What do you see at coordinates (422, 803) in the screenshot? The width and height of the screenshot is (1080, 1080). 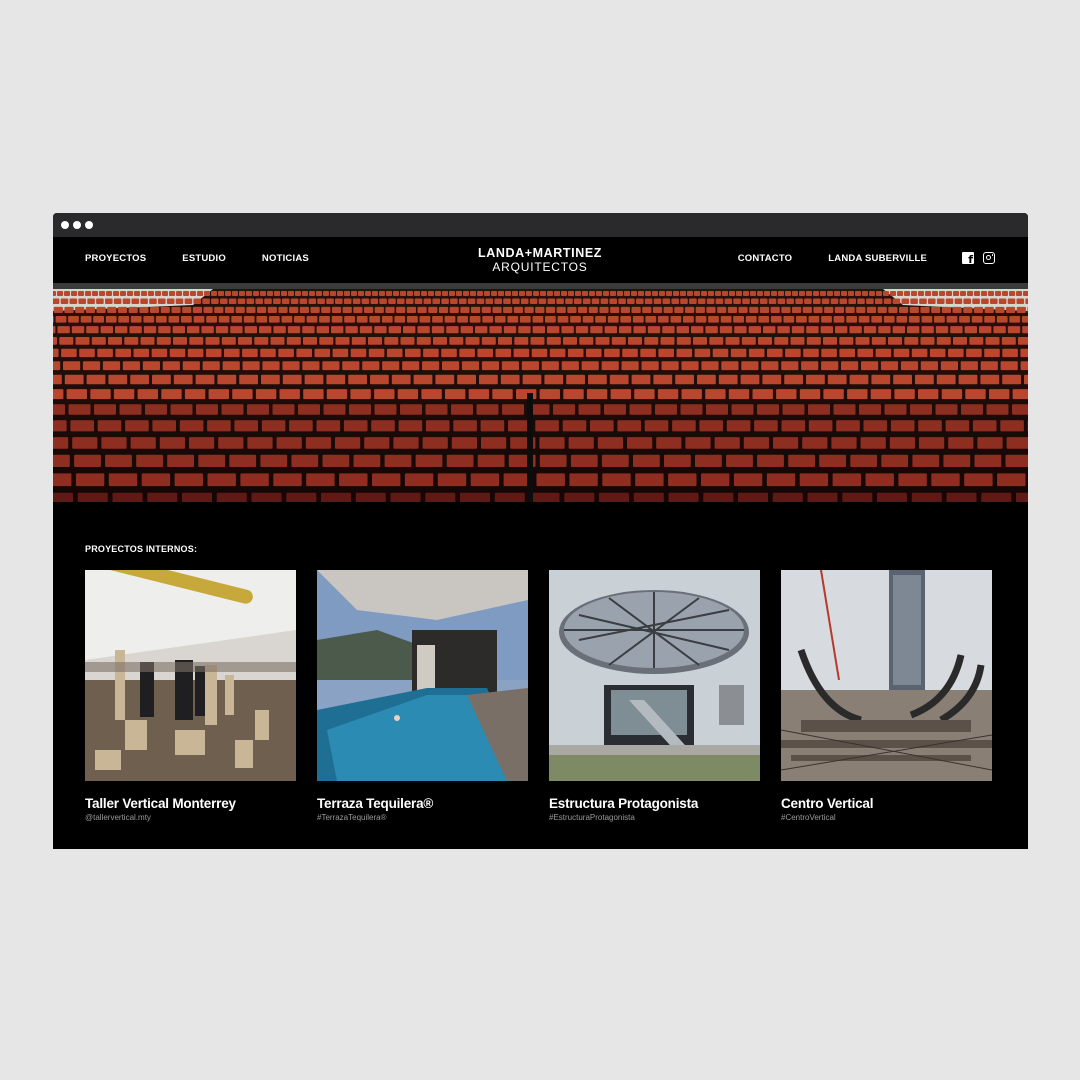 I see `project-title: Terraza Tequilera®` at bounding box center [422, 803].